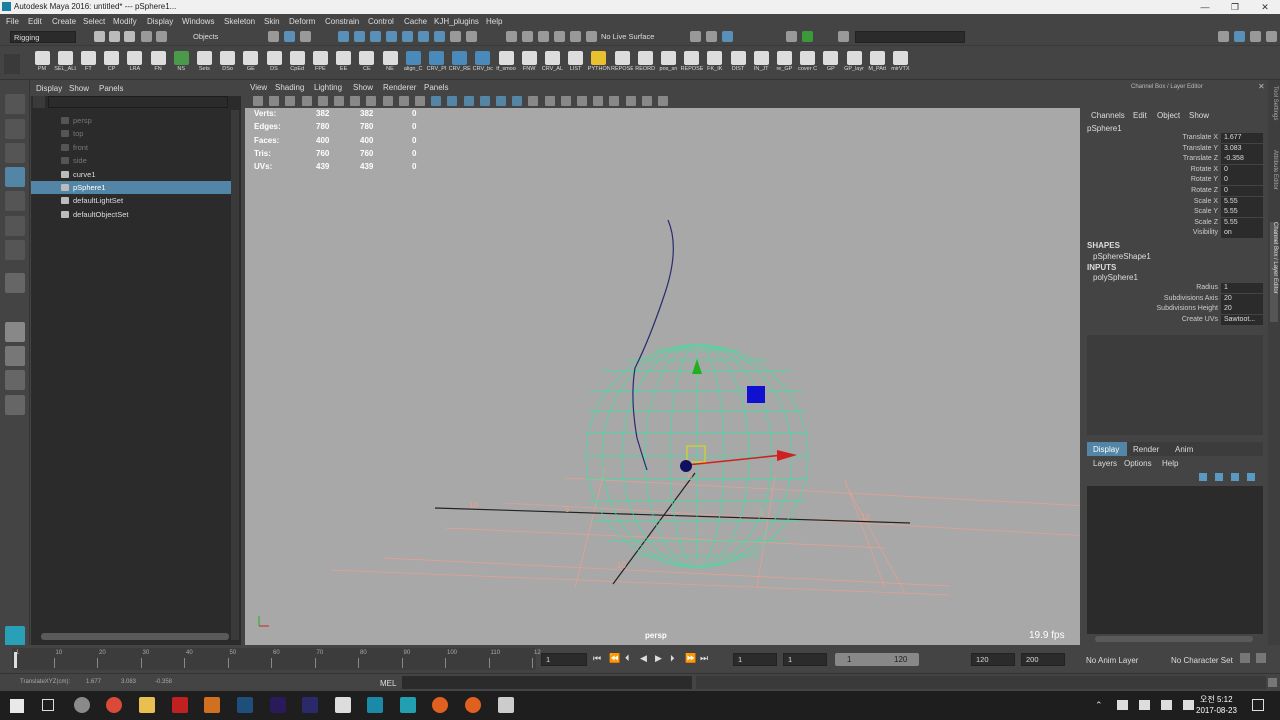 The width and height of the screenshot is (1280, 720). Describe the element at coordinates (696, 454) in the screenshot. I see `manip-center-handle` at that location.